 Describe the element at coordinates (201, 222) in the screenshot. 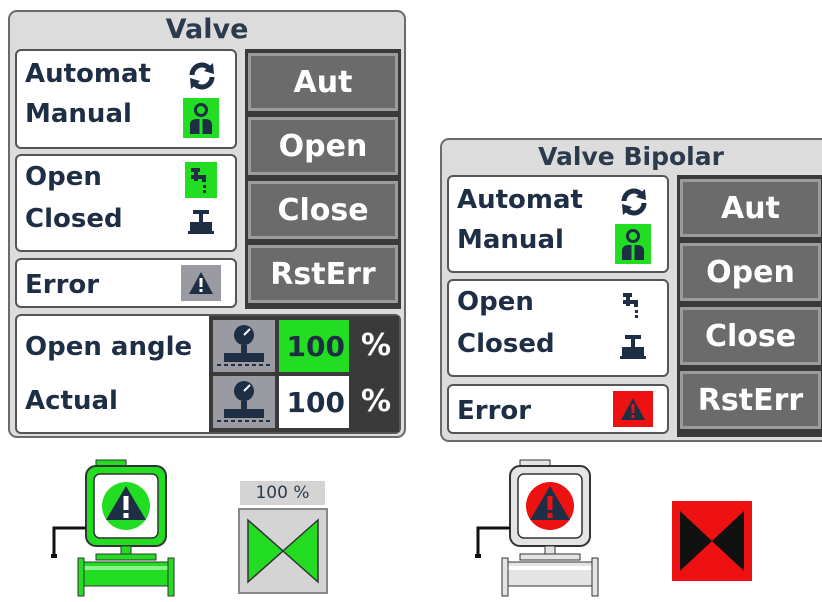

I see `valve-closed-tap-icon` at that location.